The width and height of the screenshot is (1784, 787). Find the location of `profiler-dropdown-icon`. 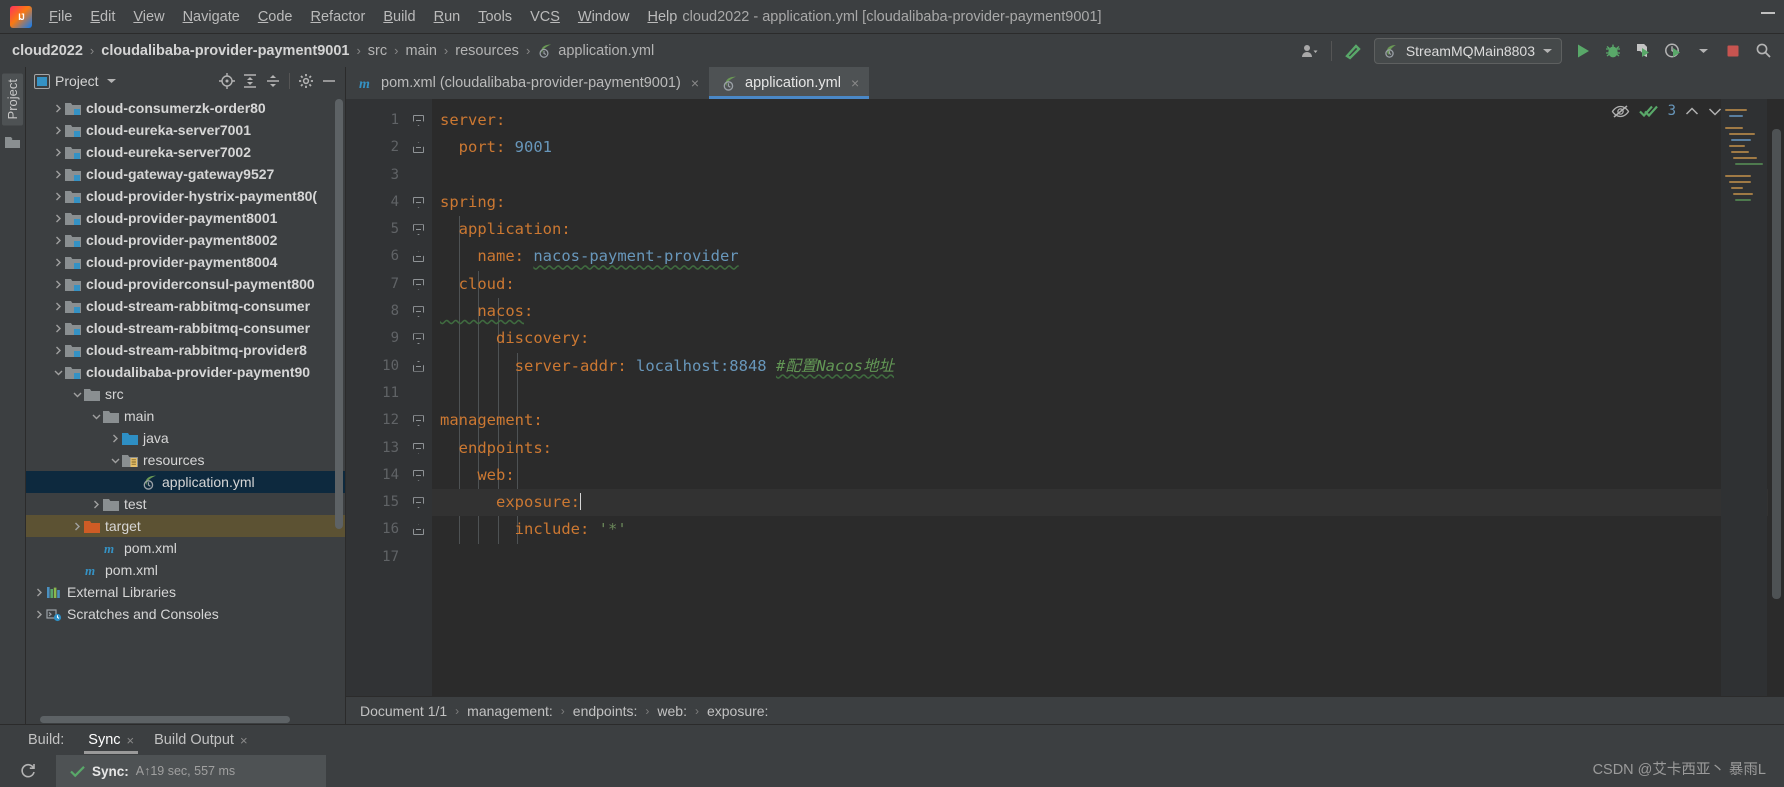

profiler-dropdown-icon is located at coordinates (1703, 51).